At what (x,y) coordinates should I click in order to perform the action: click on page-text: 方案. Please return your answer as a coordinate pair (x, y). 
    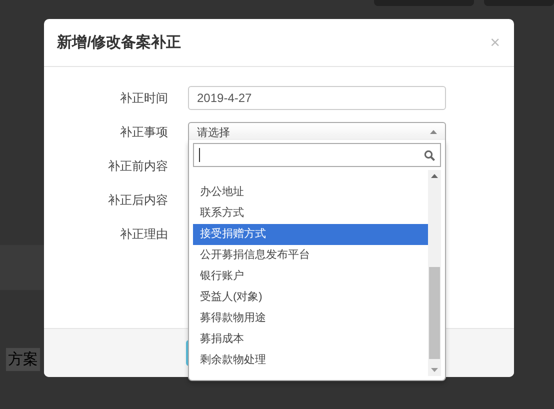
    Looking at the image, I should click on (23, 359).